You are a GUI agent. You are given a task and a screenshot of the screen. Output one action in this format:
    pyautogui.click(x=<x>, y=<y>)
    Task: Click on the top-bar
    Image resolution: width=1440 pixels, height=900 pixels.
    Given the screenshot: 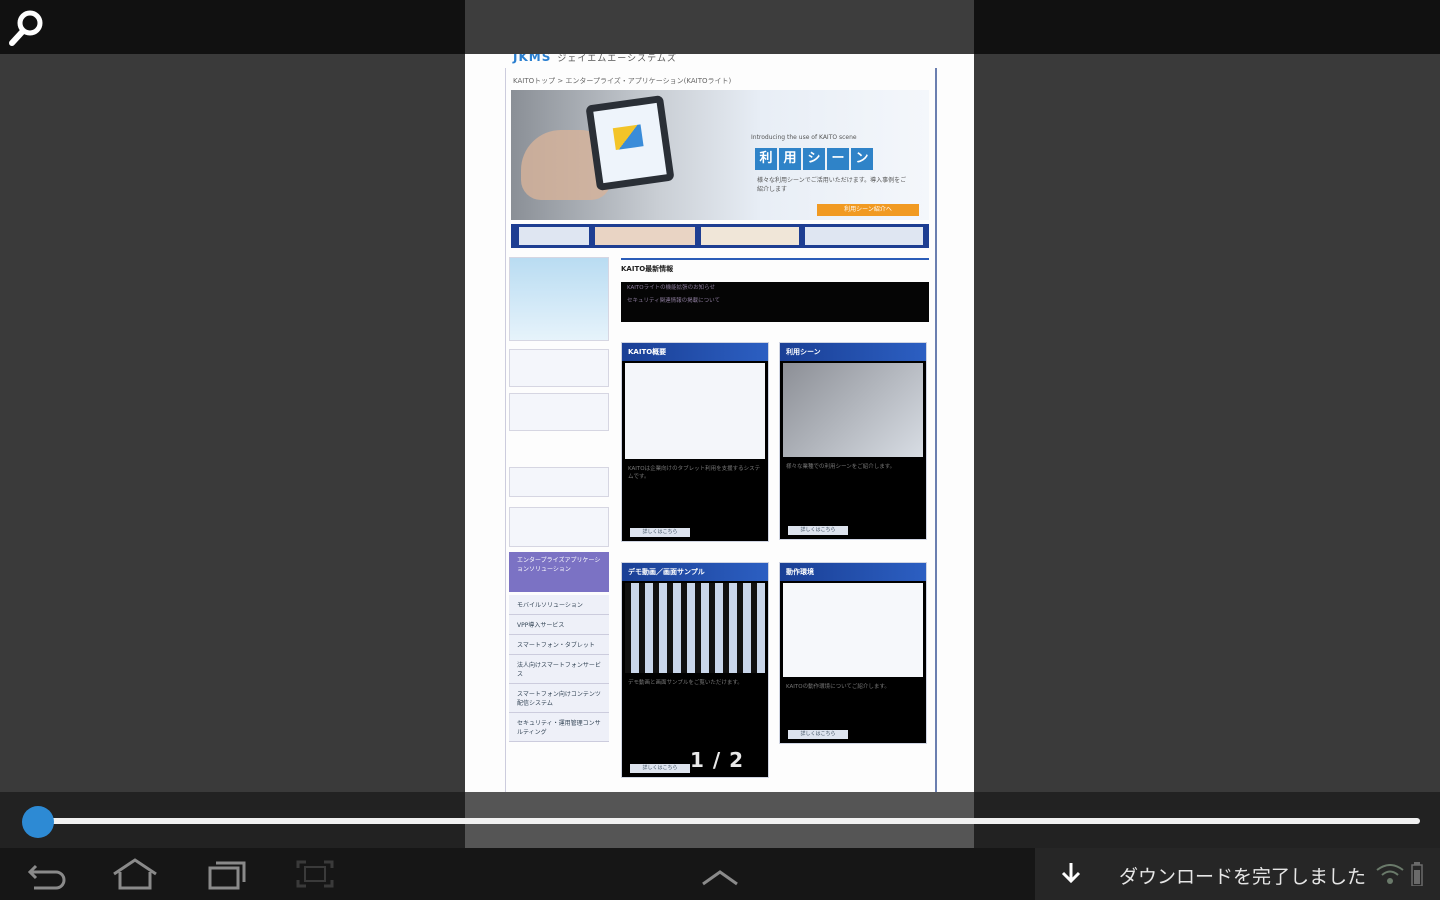 What is the action you would take?
    pyautogui.click(x=720, y=27)
    